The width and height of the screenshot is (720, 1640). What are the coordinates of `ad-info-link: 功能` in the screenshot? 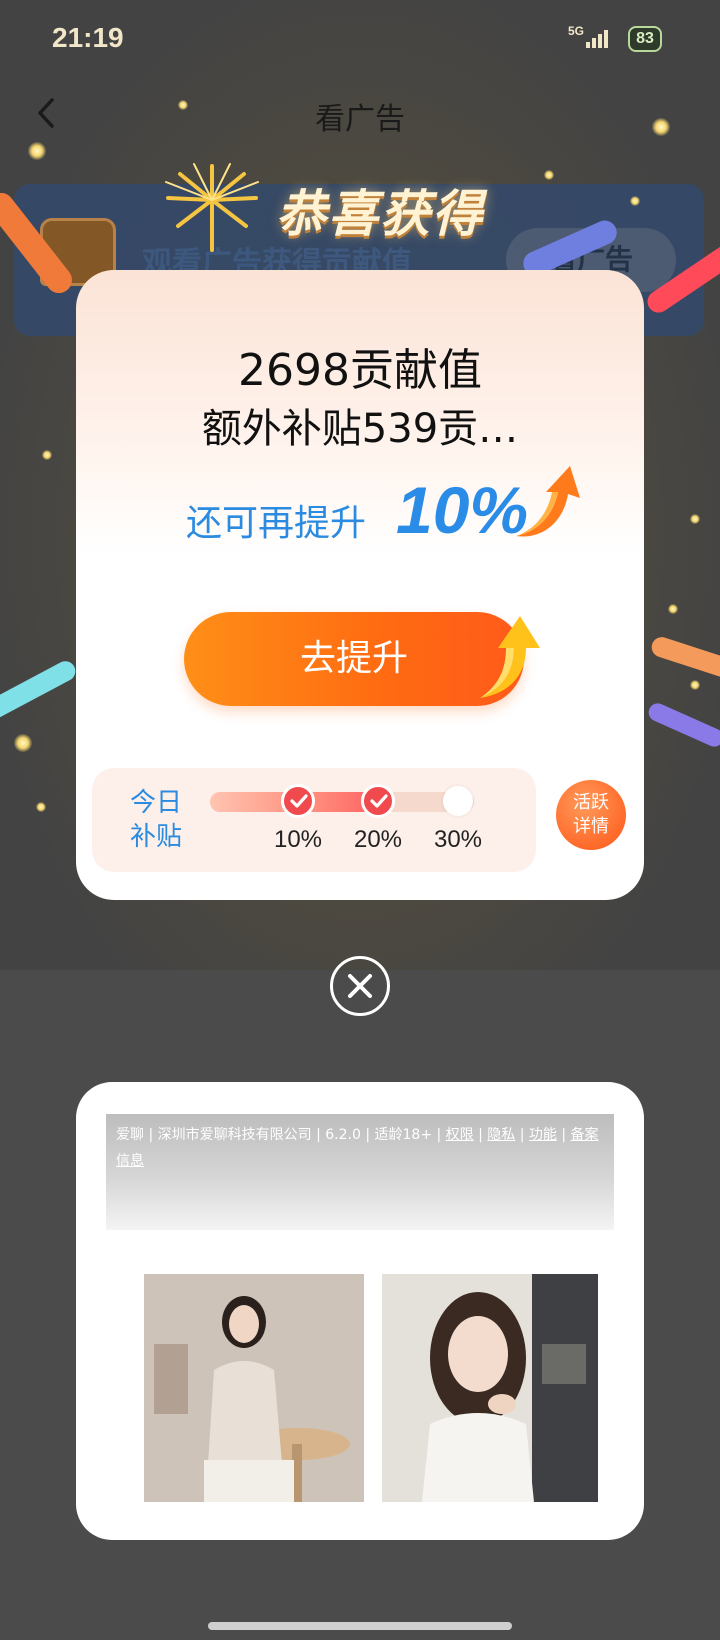 It's located at (543, 1135).